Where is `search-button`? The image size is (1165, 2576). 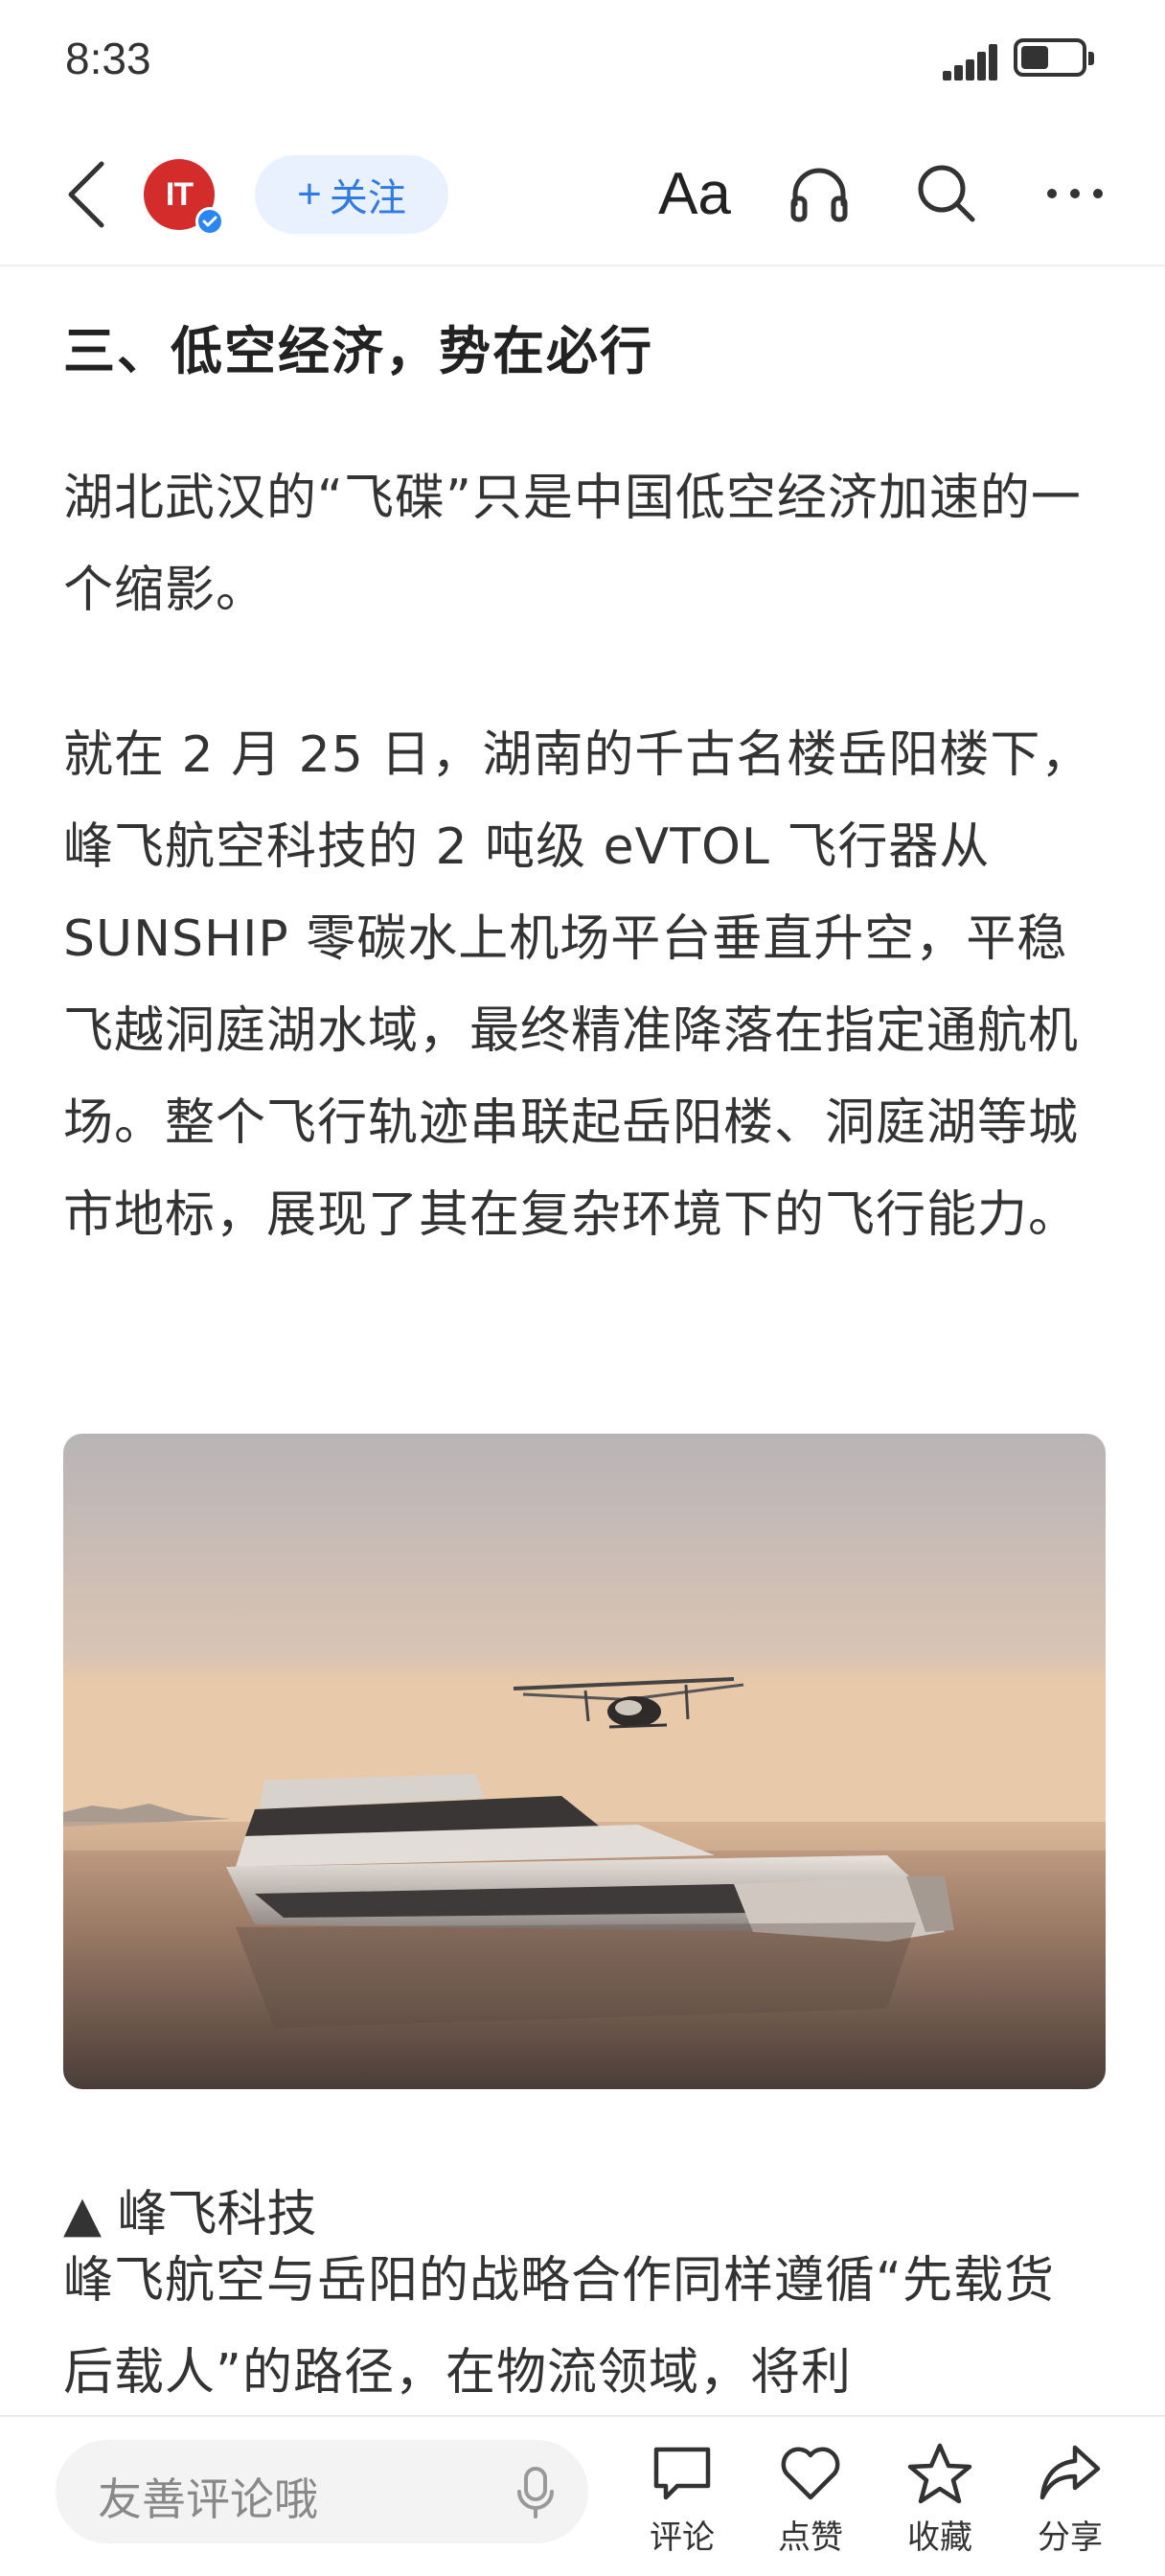
search-button is located at coordinates (947, 193).